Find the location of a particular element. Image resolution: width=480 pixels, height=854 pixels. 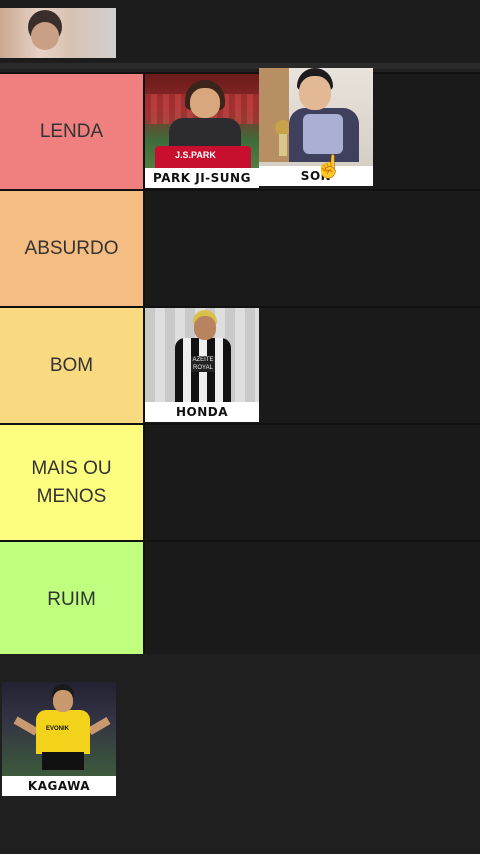

tier-drop-zone-mais-ou-menos is located at coordinates (312, 482).